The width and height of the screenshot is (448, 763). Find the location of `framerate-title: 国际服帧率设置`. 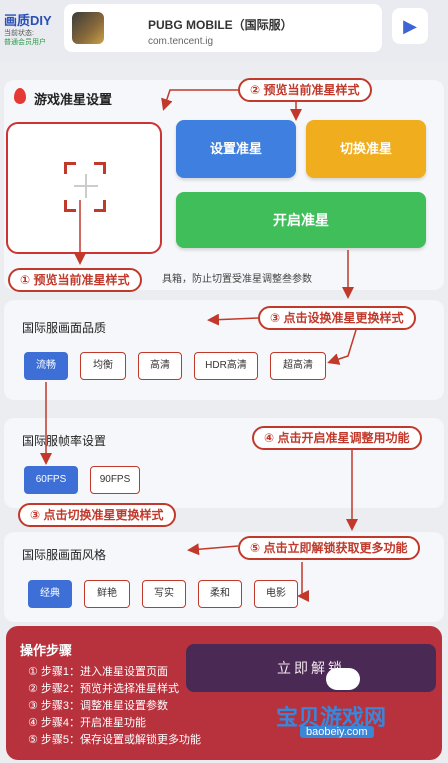

framerate-title: 国际服帧率设置 is located at coordinates (64, 441).